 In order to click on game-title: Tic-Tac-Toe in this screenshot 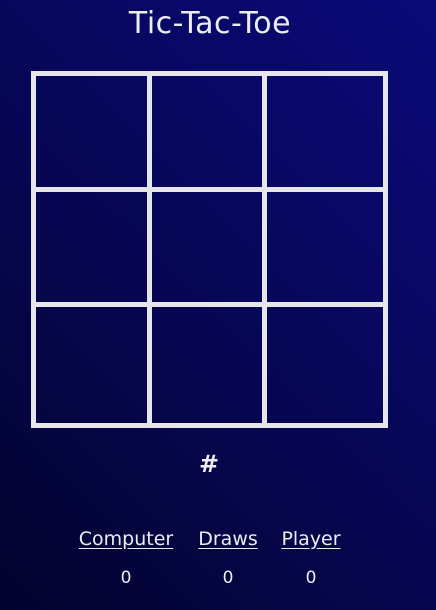, I will do `click(210, 23)`.